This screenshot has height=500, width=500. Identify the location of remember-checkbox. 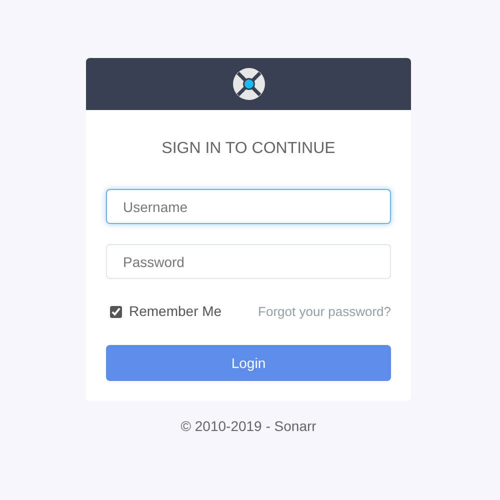
(116, 312).